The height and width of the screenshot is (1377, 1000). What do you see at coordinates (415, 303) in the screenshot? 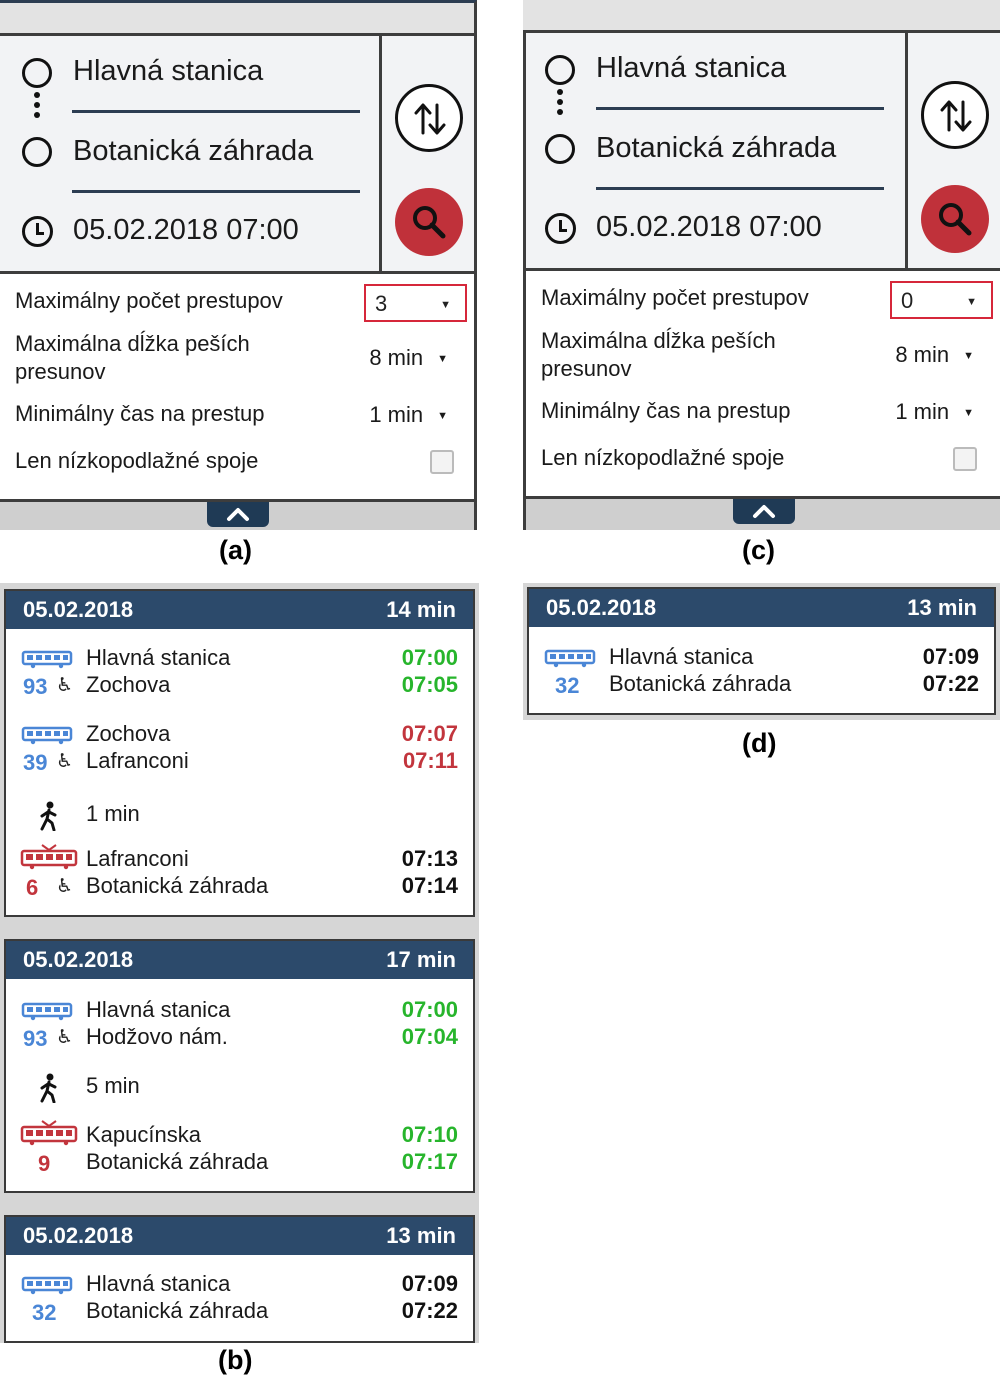
I see `max-transfers-select: 3 ▼` at bounding box center [415, 303].